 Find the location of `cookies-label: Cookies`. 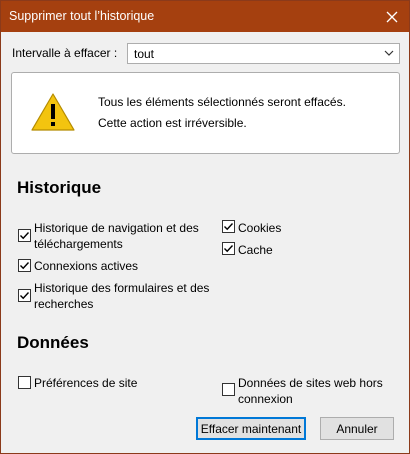

cookies-label: Cookies is located at coordinates (260, 228).